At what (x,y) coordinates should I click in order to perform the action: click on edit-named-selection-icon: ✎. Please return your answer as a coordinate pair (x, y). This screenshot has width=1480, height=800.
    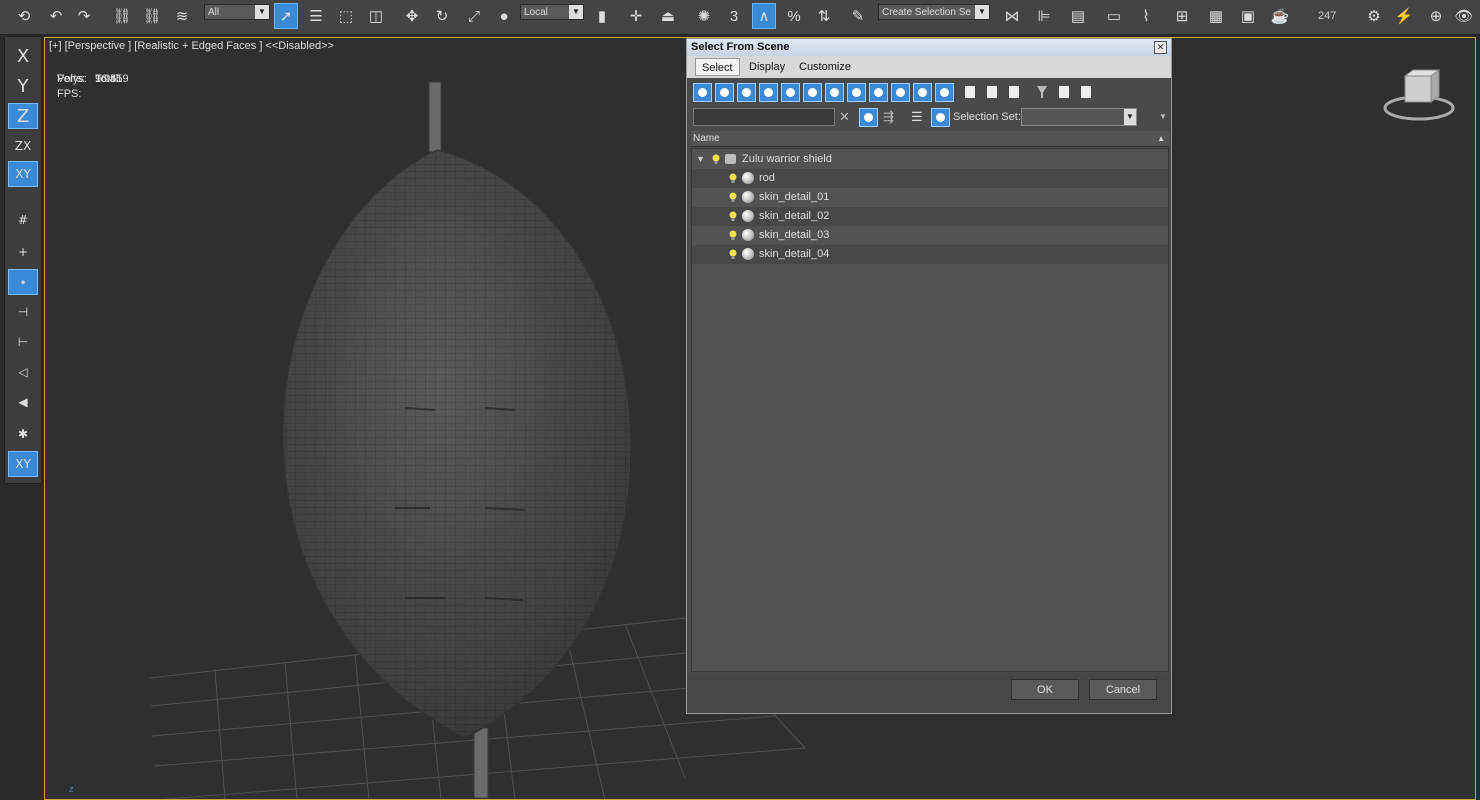
    Looking at the image, I should click on (858, 16).